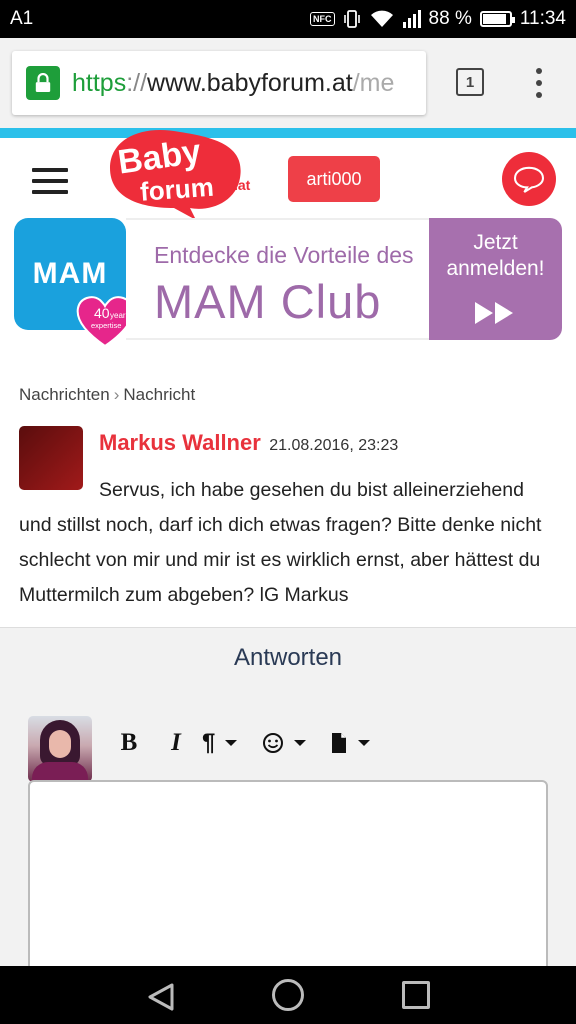 The width and height of the screenshot is (576, 1024). I want to click on ad-cta-line1: Jetzt, so click(495, 242).